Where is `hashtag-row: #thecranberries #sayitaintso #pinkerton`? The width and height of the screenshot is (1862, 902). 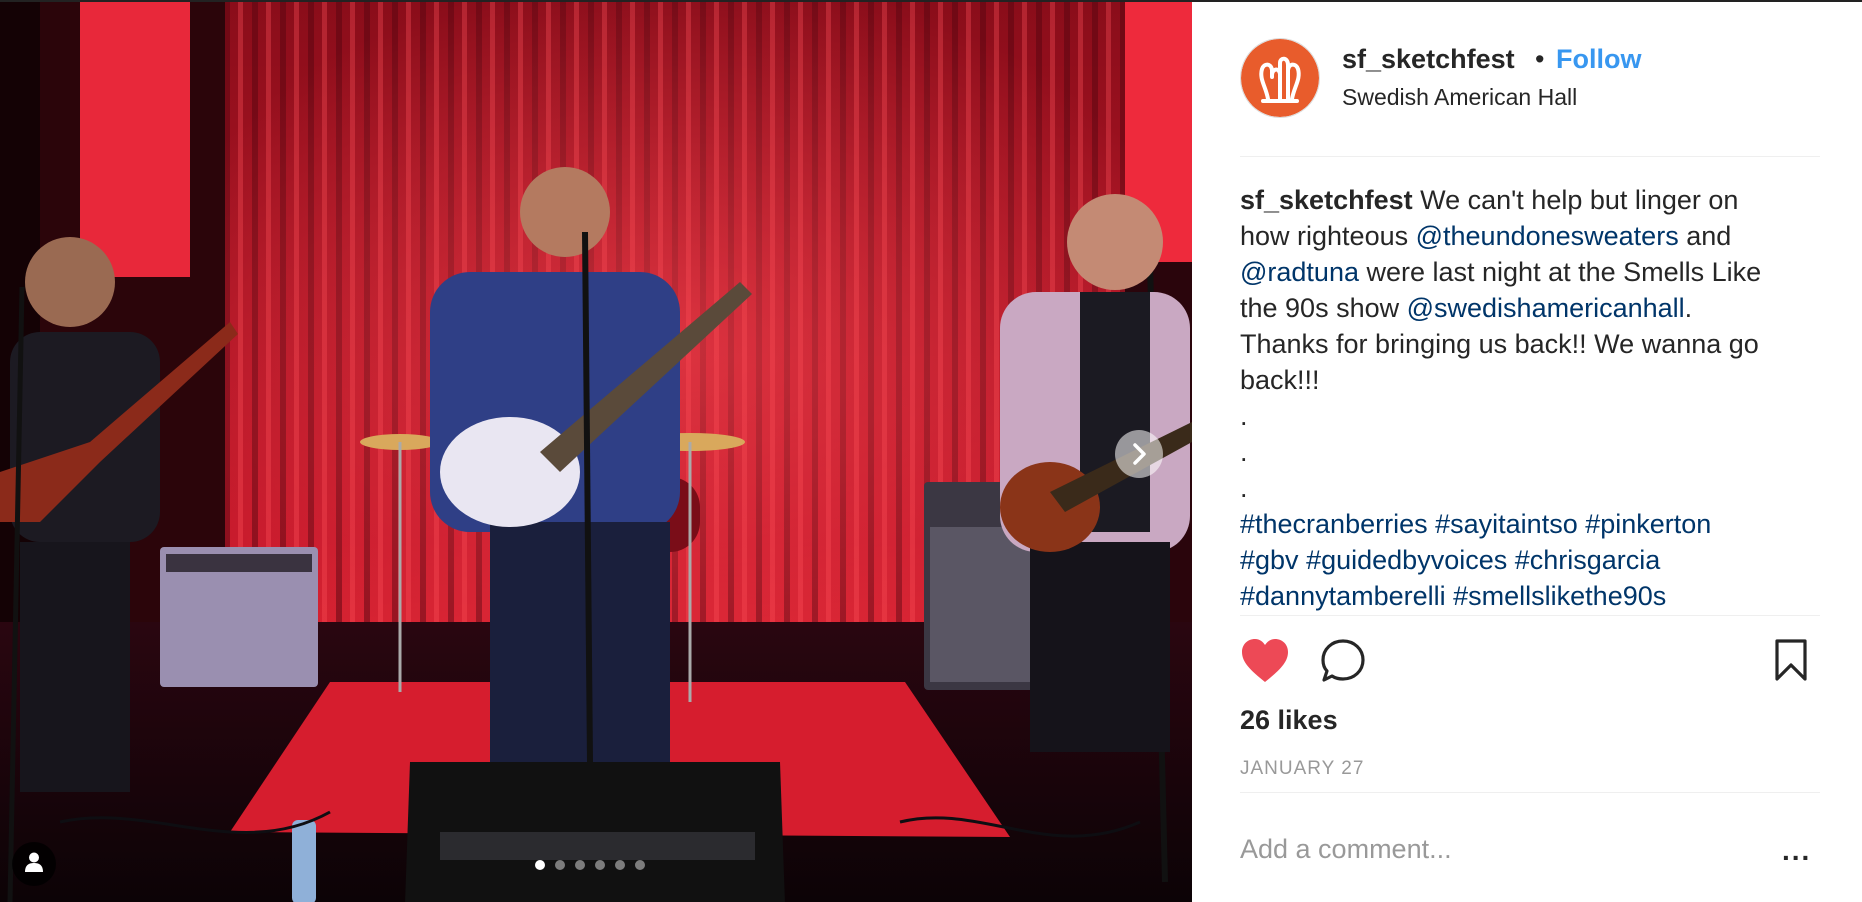 hashtag-row: #thecranberries #sayitaintso #pinkerton is located at coordinates (1527, 524).